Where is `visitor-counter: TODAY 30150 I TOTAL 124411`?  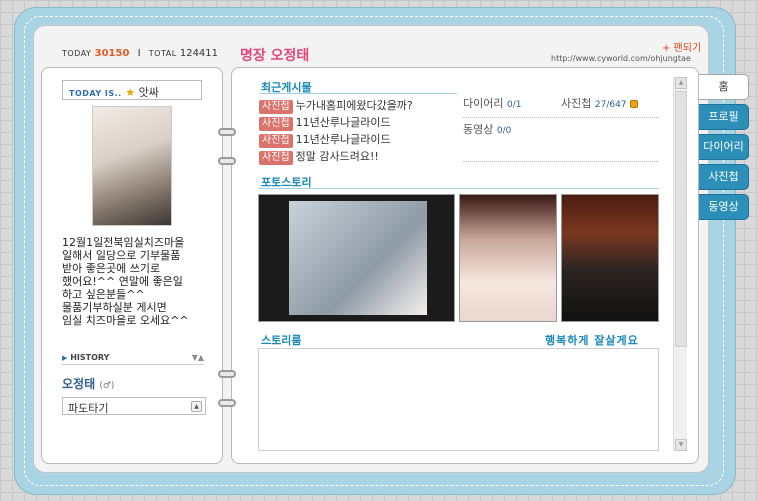 visitor-counter: TODAY 30150 I TOTAL 124411 is located at coordinates (140, 53).